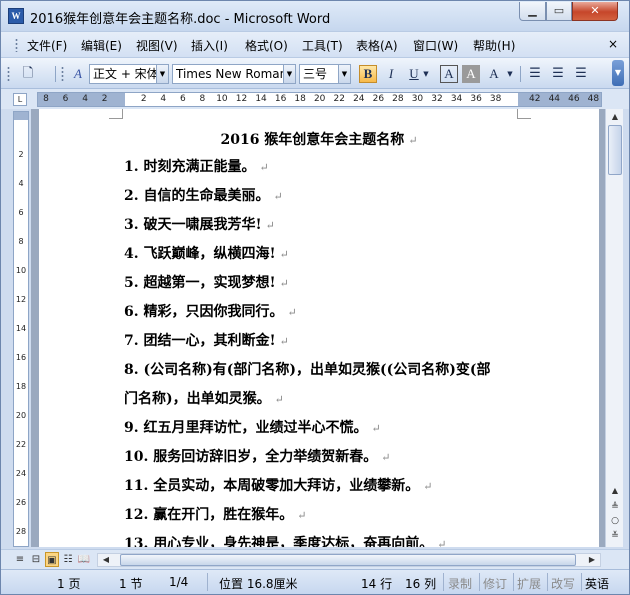 Image resolution: width=630 pixels, height=595 pixels. What do you see at coordinates (593, 99) in the screenshot?
I see `ruler-tick-label: 48` at bounding box center [593, 99].